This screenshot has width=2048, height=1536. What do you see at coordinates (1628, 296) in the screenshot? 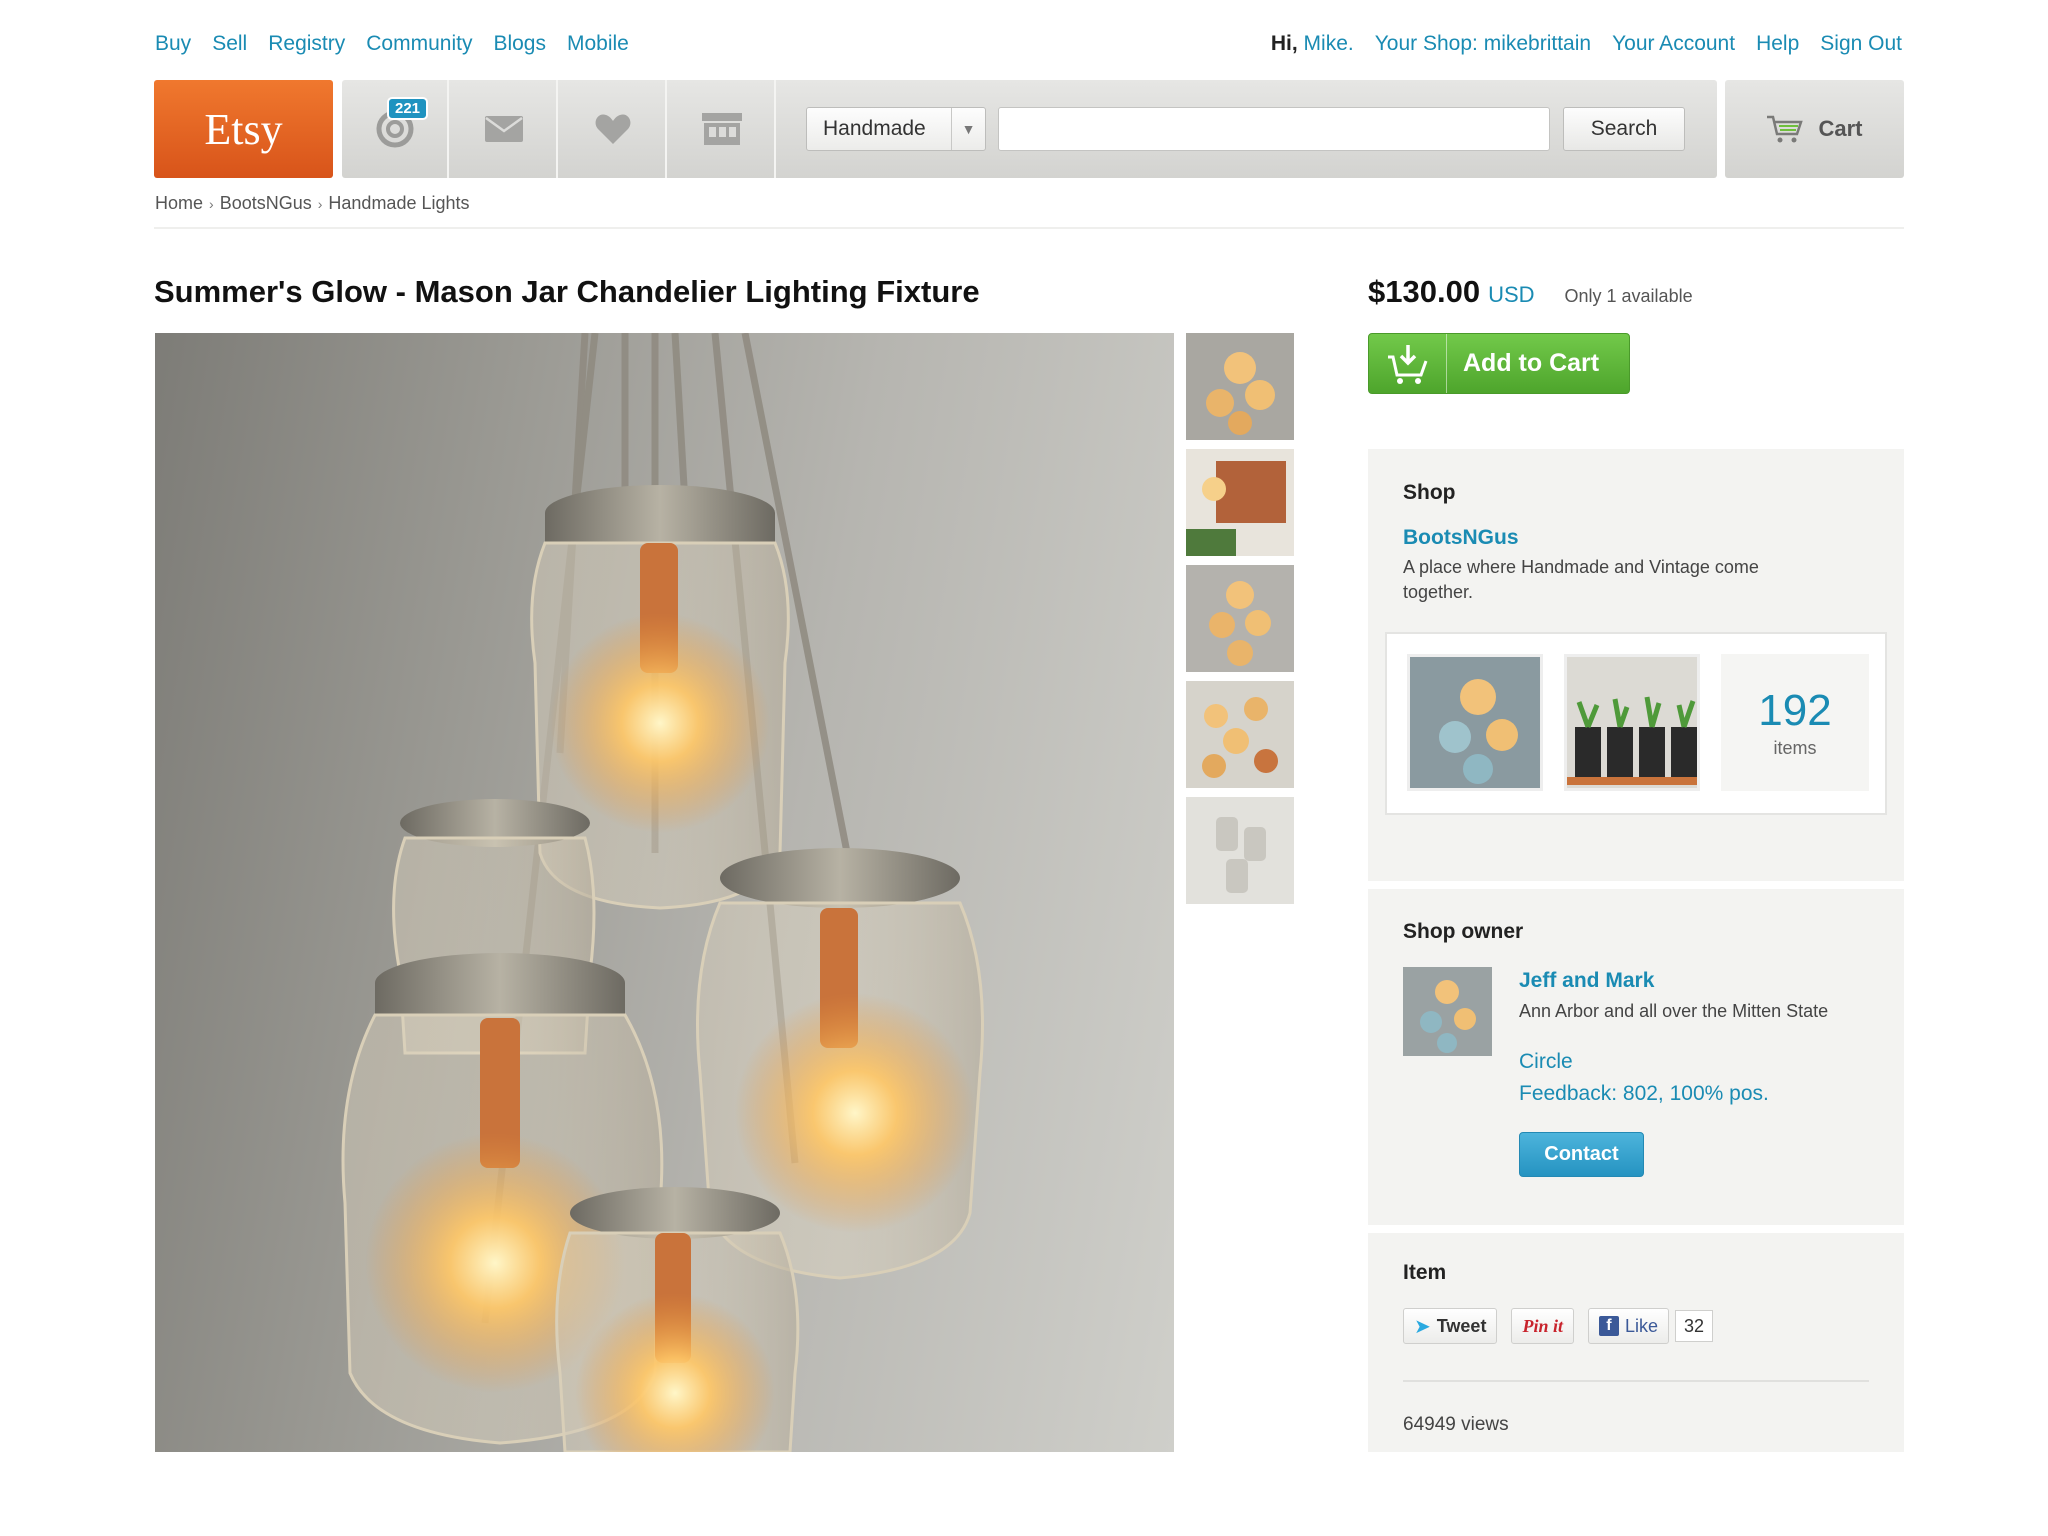
I see `availability-text: Only 1 available` at bounding box center [1628, 296].